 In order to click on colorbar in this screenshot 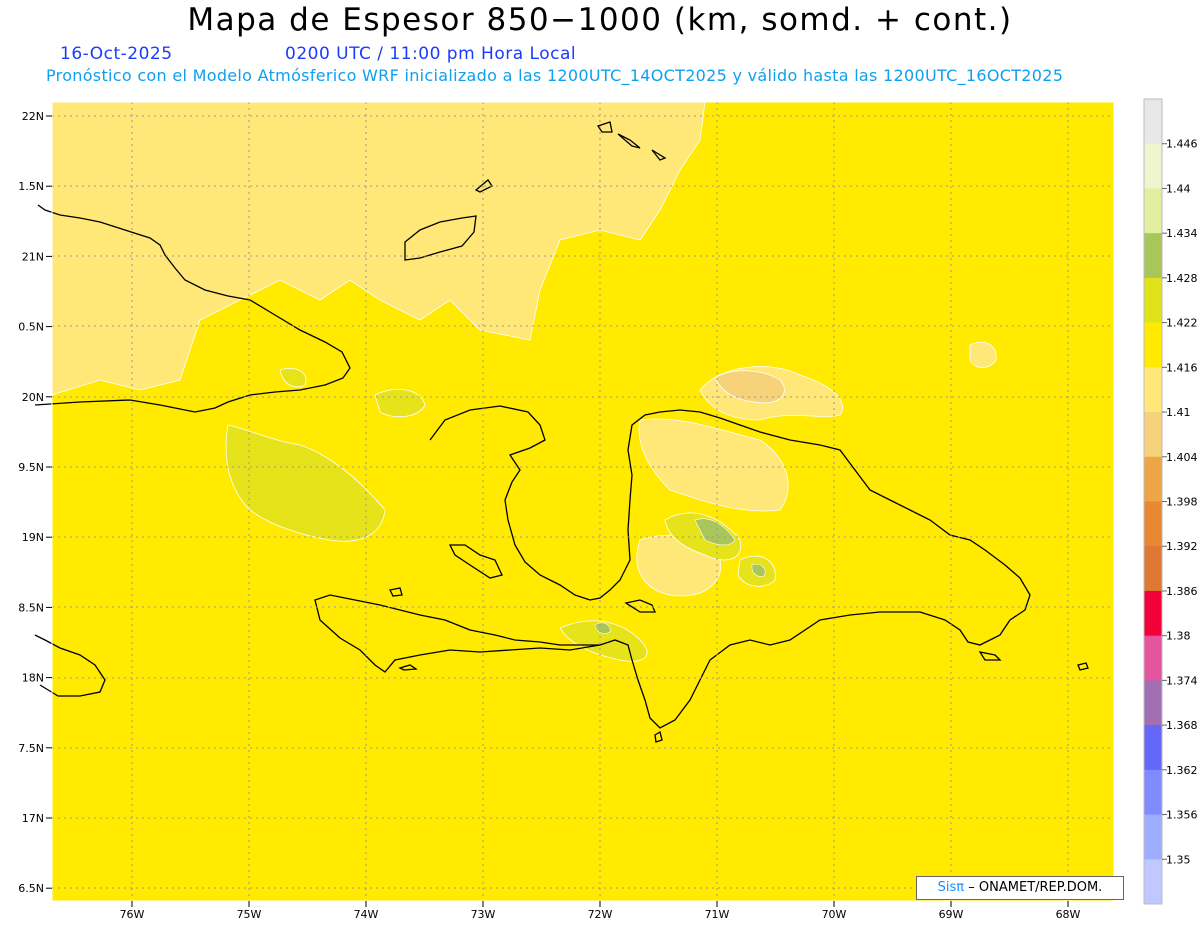, I will do `click(1155, 501)`.